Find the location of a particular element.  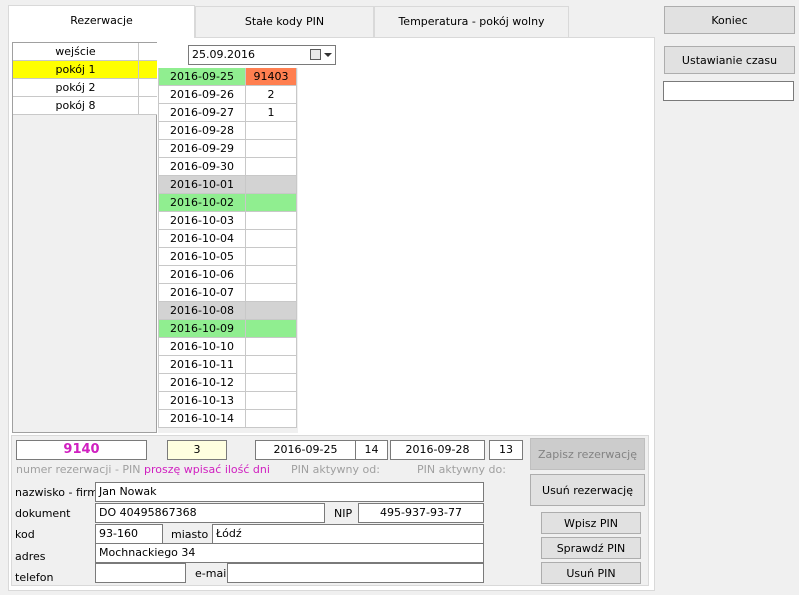

date-cell: 2016-10-12 is located at coordinates (202, 382).